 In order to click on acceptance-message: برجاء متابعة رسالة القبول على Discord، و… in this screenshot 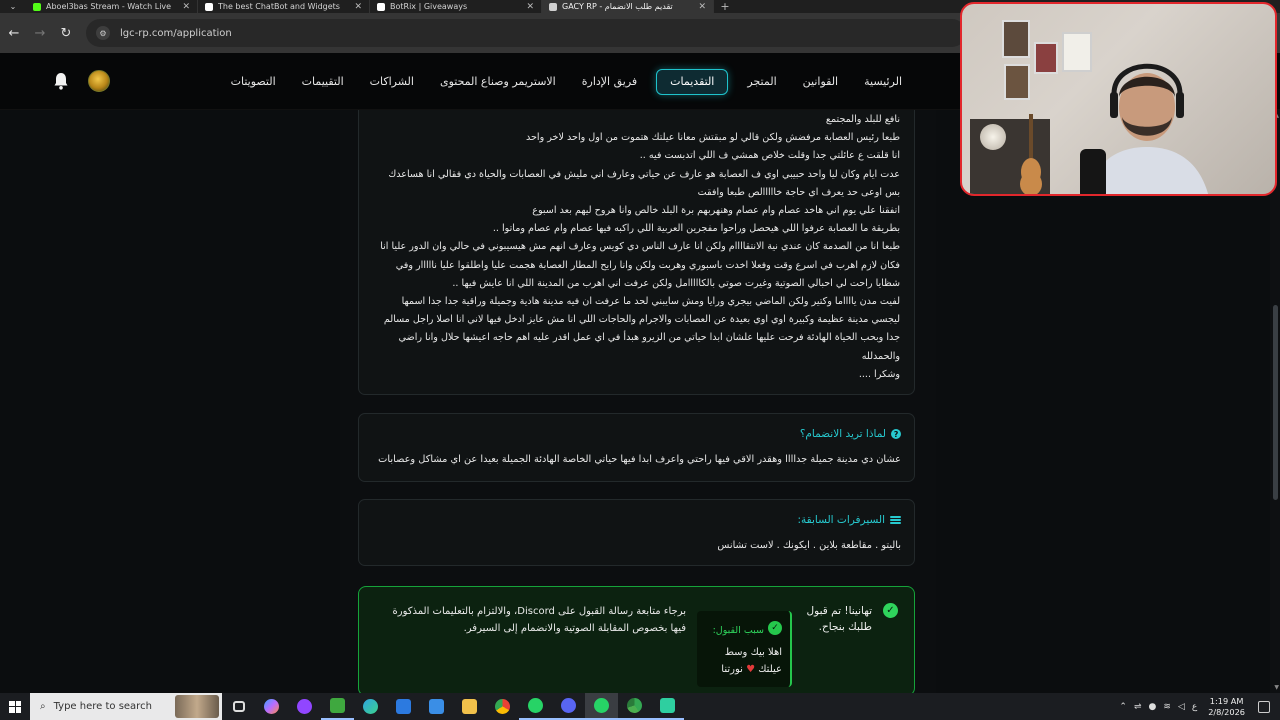, I will do `click(539, 620)`.